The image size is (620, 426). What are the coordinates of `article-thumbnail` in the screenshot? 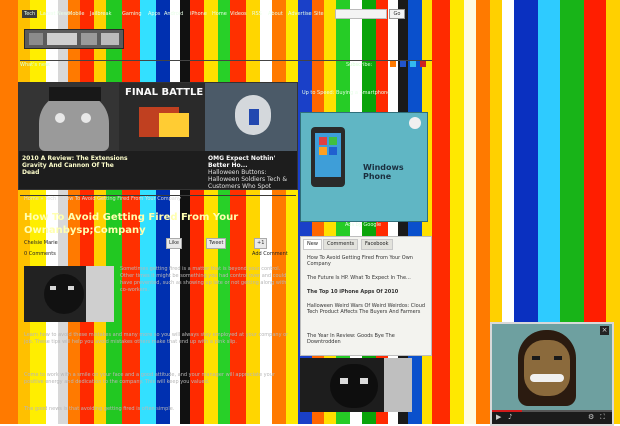 It's located at (69, 294).